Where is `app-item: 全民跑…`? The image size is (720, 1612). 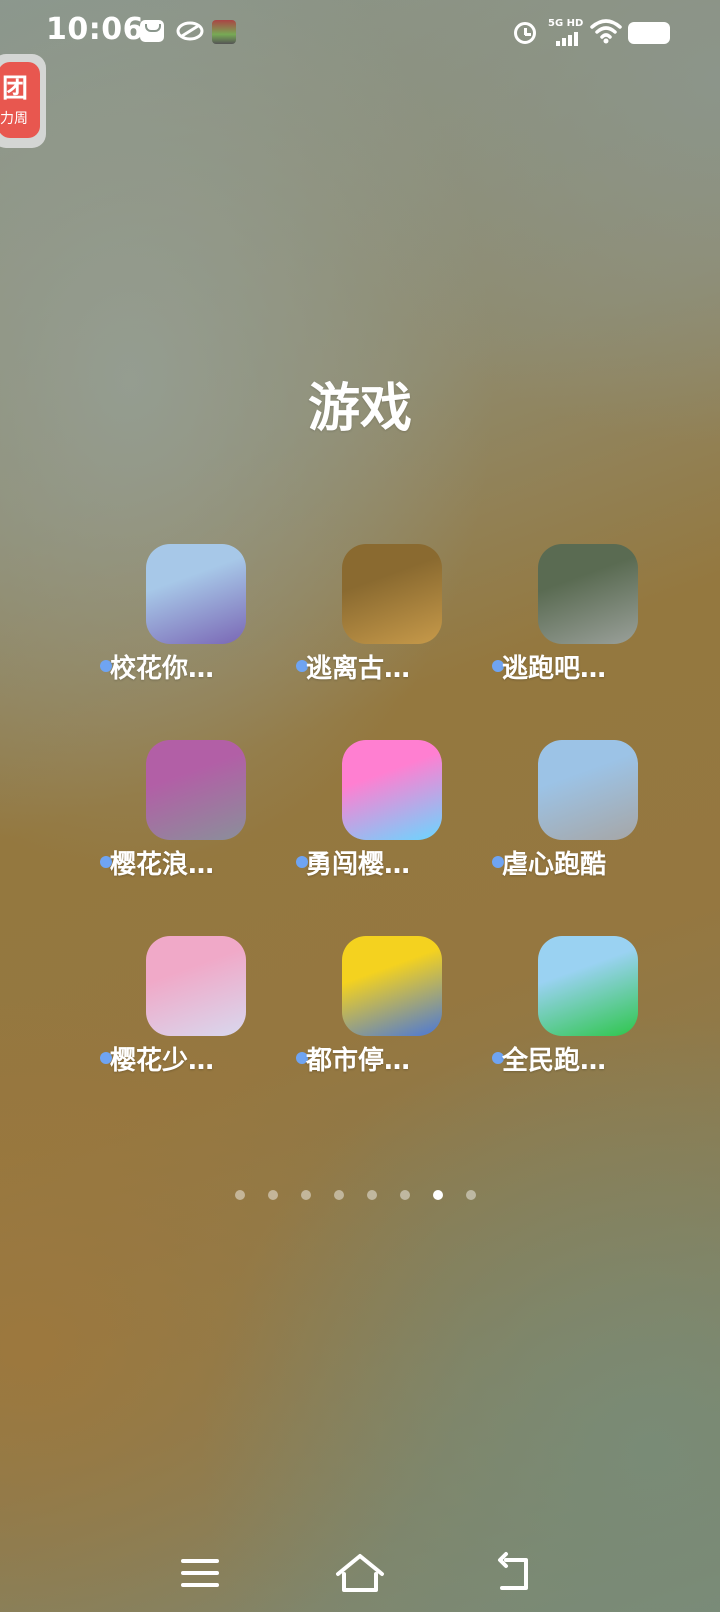
app-item: 全民跑… is located at coordinates (586, 1016).